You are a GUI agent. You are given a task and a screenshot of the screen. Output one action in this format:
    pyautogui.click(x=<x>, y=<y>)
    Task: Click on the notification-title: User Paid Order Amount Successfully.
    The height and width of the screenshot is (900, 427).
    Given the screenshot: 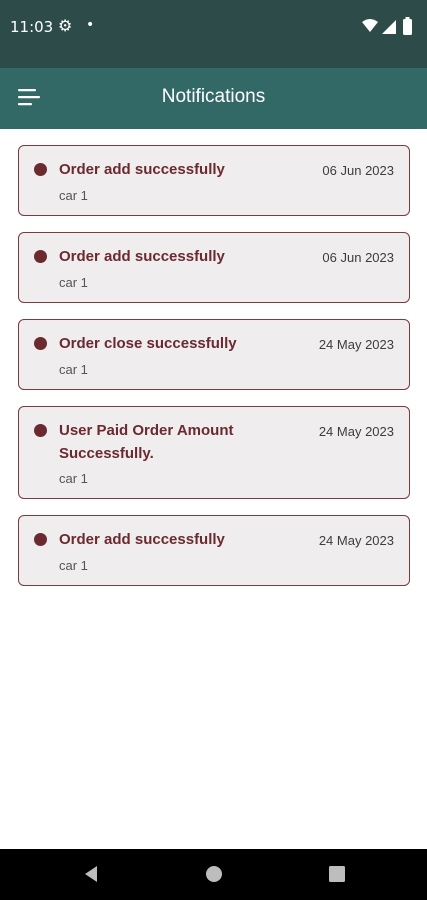 What is the action you would take?
    pyautogui.click(x=146, y=442)
    